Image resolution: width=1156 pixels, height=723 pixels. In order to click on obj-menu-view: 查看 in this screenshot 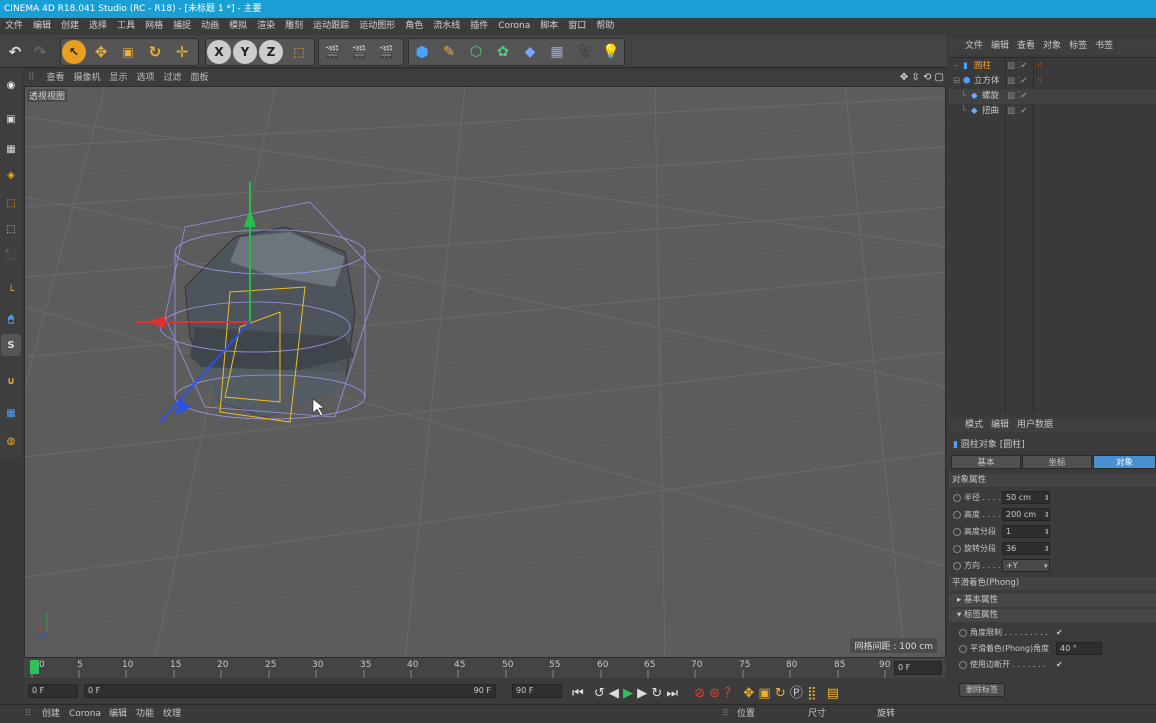, I will do `click(1026, 46)`.